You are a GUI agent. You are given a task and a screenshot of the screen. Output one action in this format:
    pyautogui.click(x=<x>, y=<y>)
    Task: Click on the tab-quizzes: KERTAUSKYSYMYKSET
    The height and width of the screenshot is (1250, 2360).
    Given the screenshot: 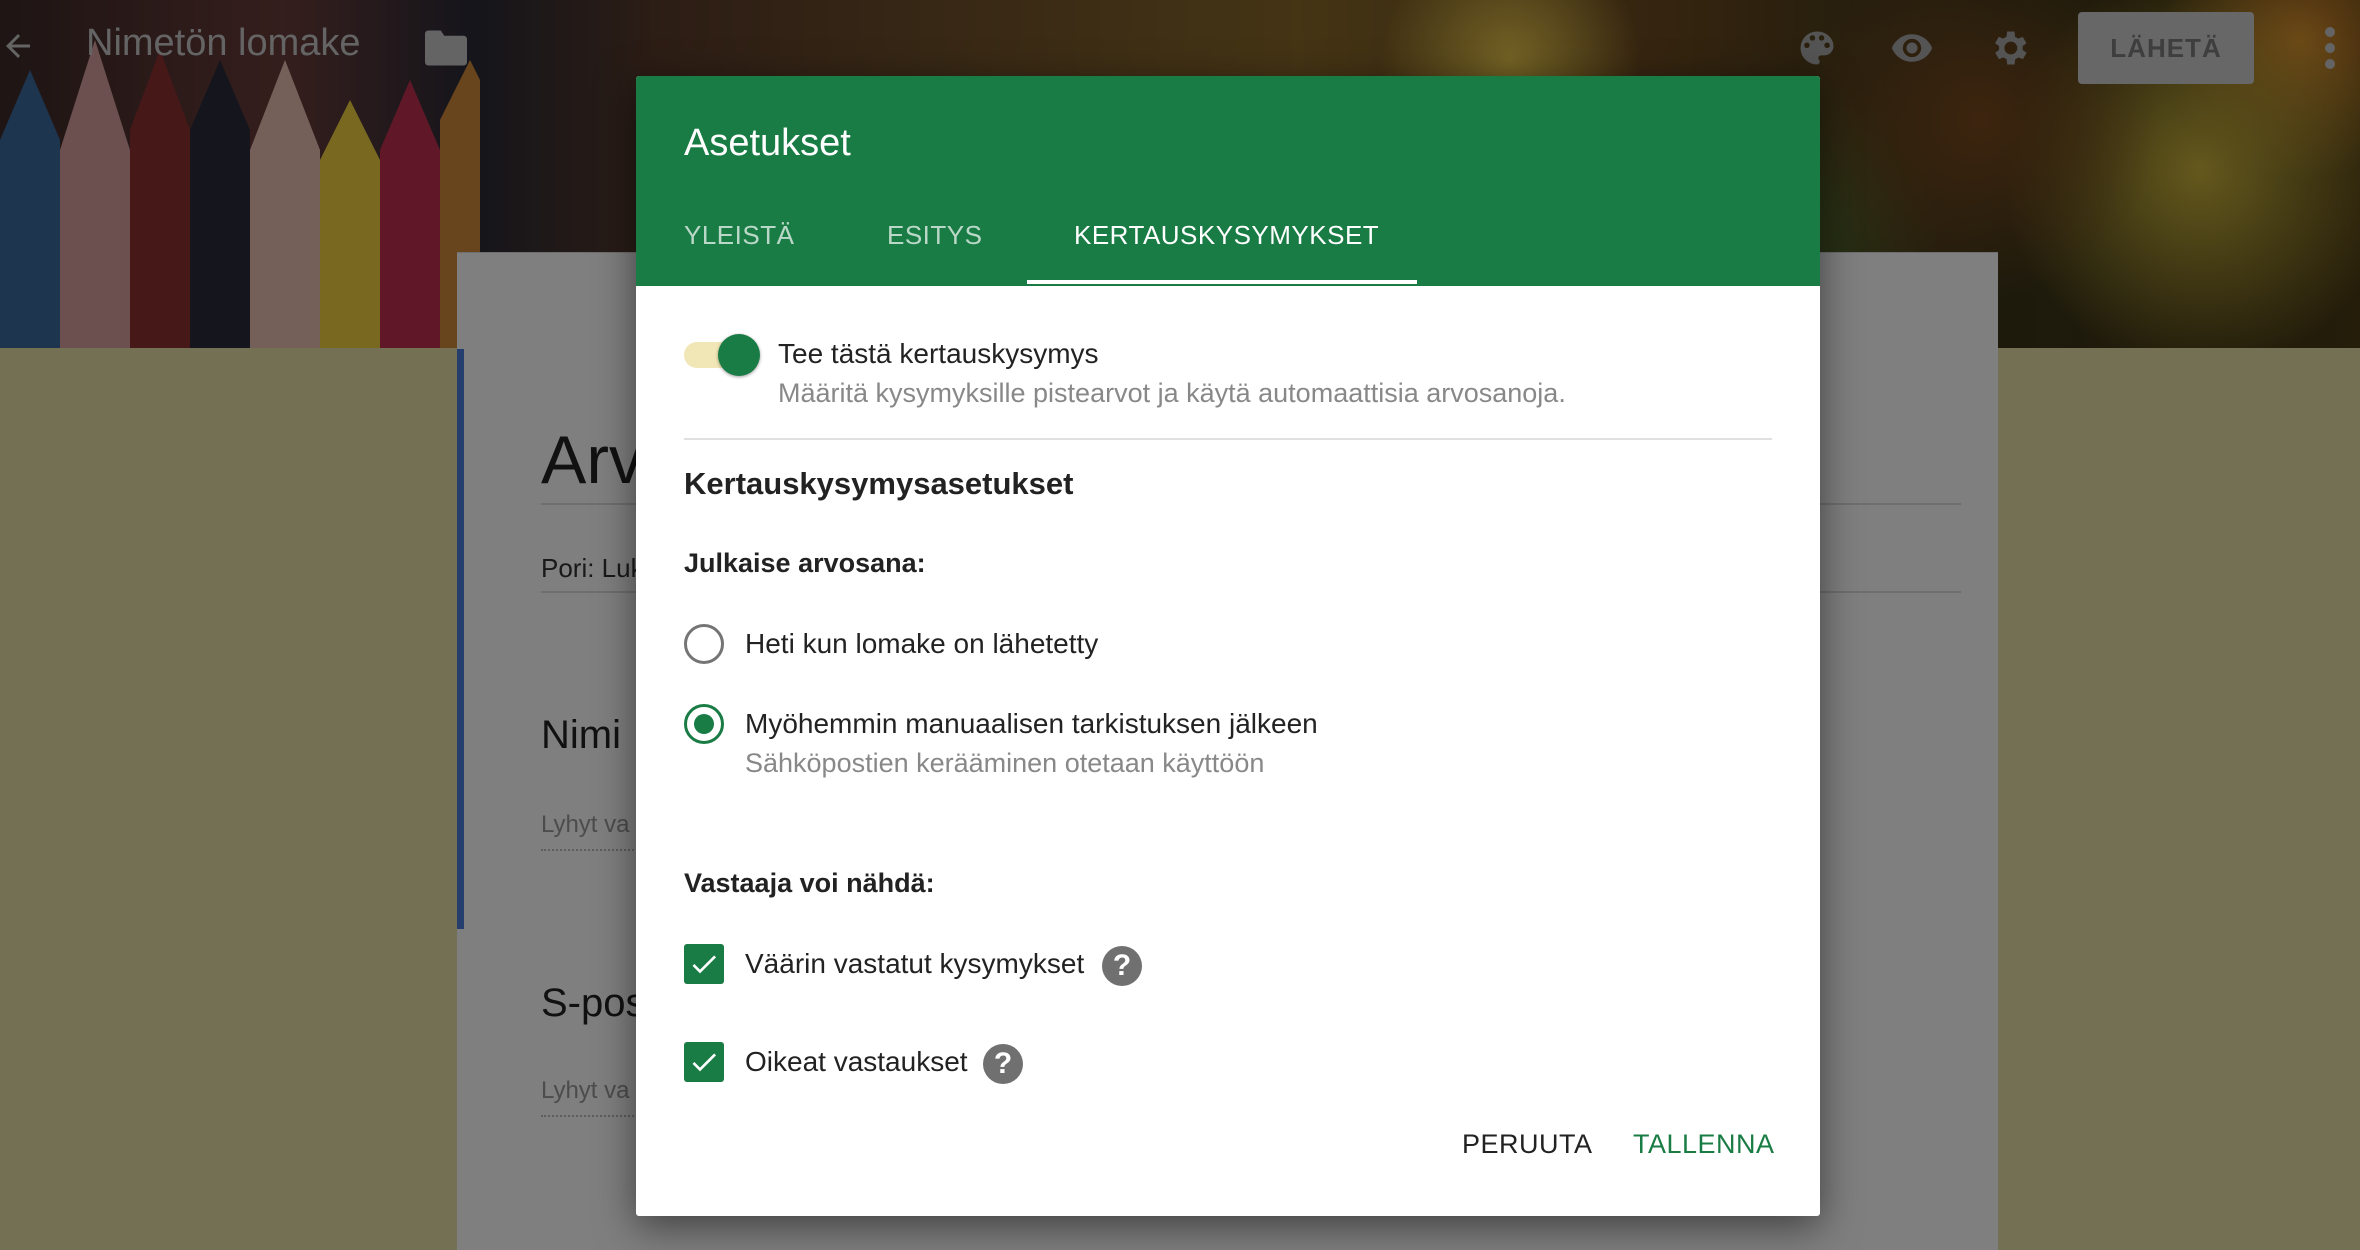 What is the action you would take?
    pyautogui.click(x=1226, y=235)
    